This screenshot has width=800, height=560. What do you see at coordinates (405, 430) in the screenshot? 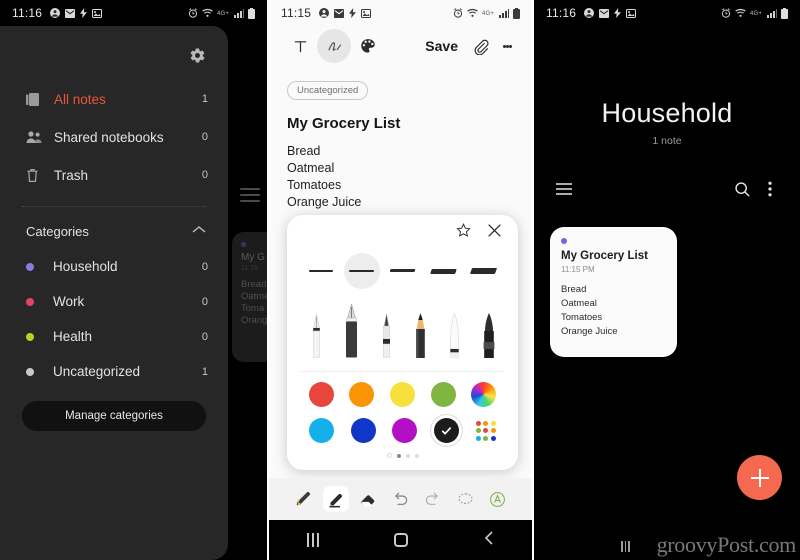
I see `color-swatch-magenta` at bounding box center [405, 430].